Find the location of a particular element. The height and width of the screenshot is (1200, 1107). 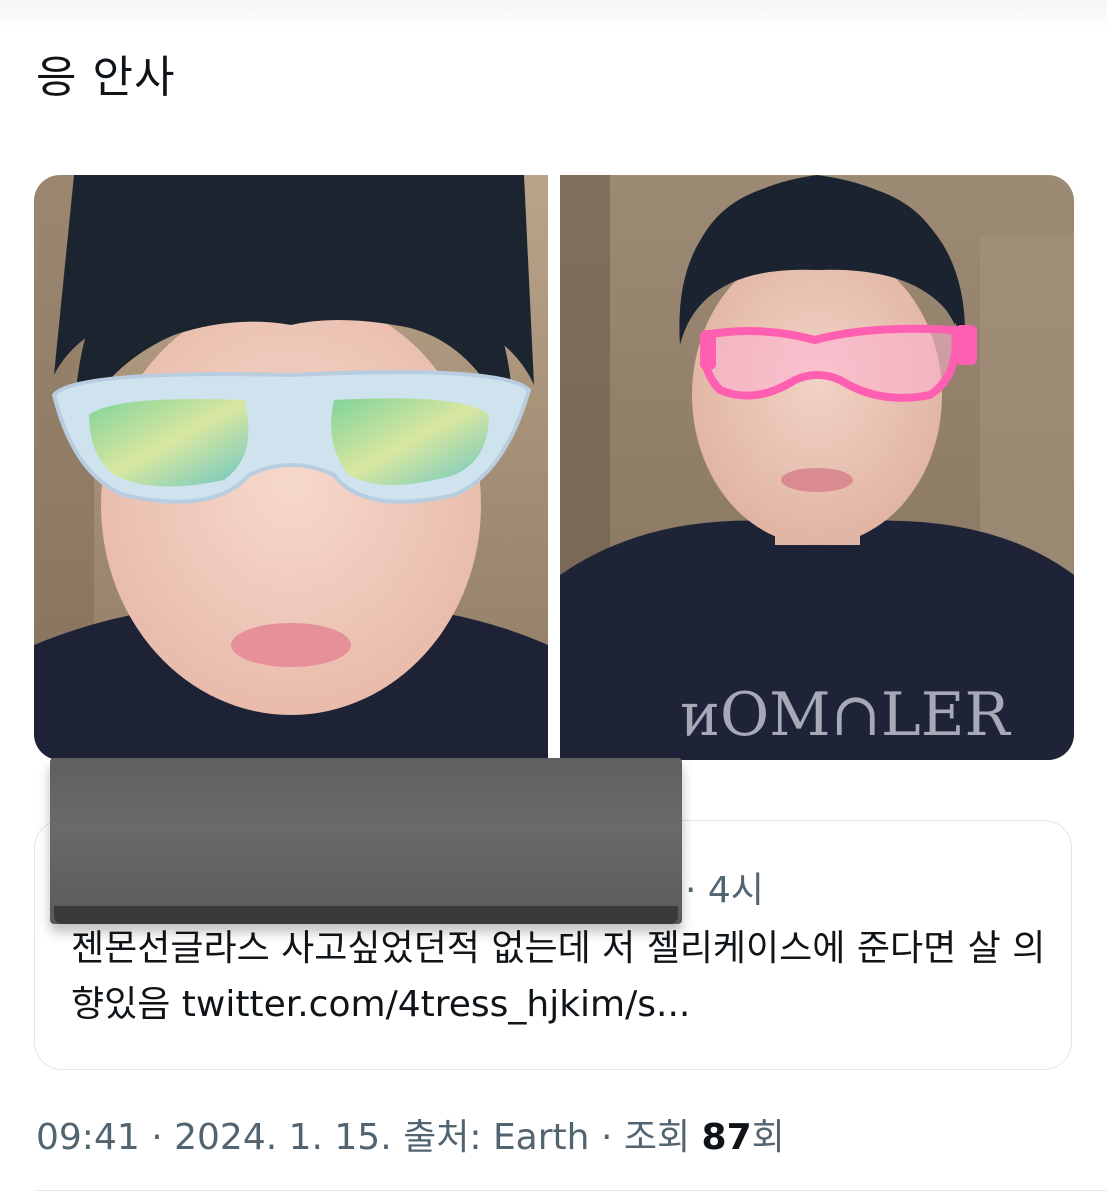

quoted-tweet-header: · 4시 is located at coordinates (724, 887).